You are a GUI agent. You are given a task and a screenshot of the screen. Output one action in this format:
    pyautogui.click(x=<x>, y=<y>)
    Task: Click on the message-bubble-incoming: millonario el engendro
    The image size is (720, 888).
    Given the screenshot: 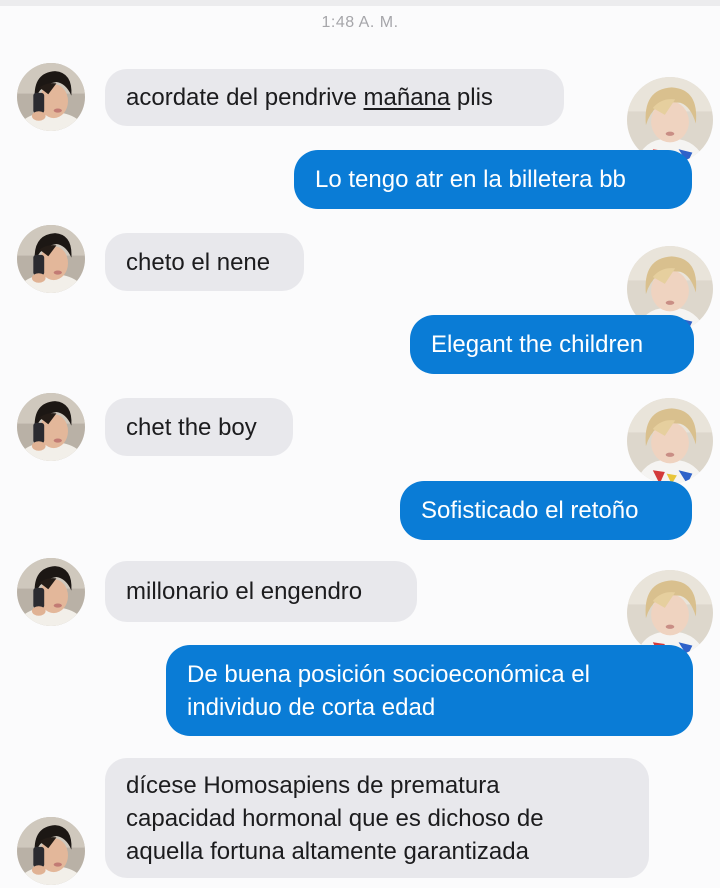 What is the action you would take?
    pyautogui.click(x=261, y=591)
    